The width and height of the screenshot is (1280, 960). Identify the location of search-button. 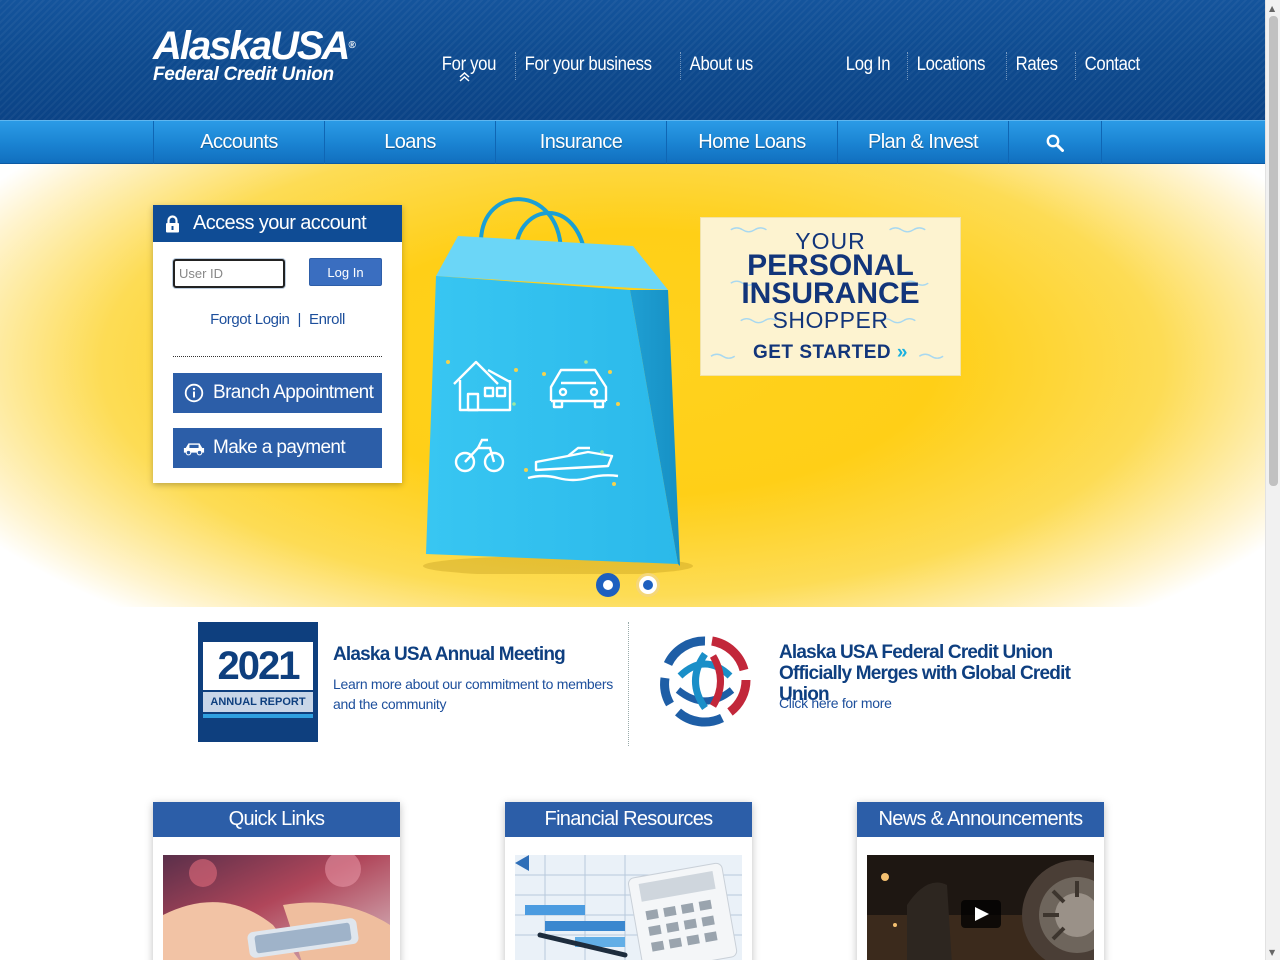
(1055, 142).